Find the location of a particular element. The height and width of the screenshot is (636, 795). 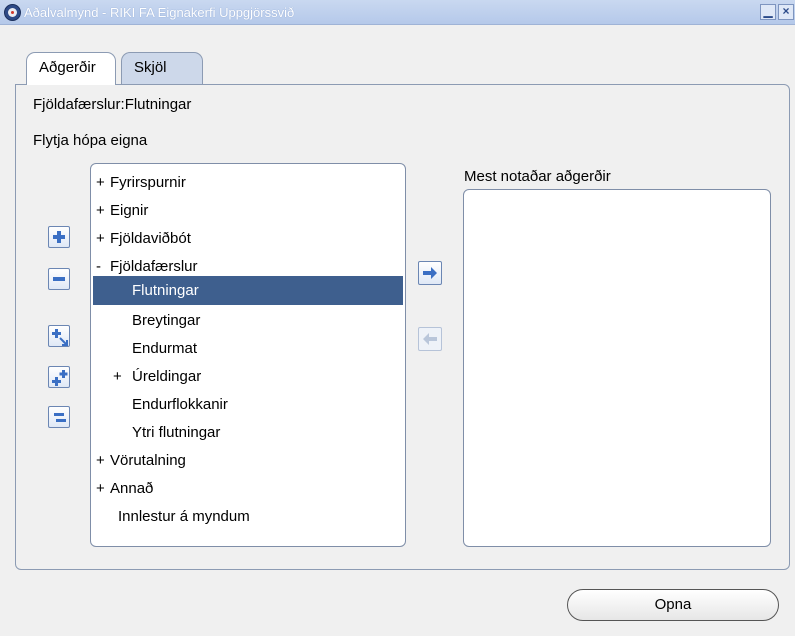

tree-item-endurmat: Endurmat is located at coordinates (164, 349).